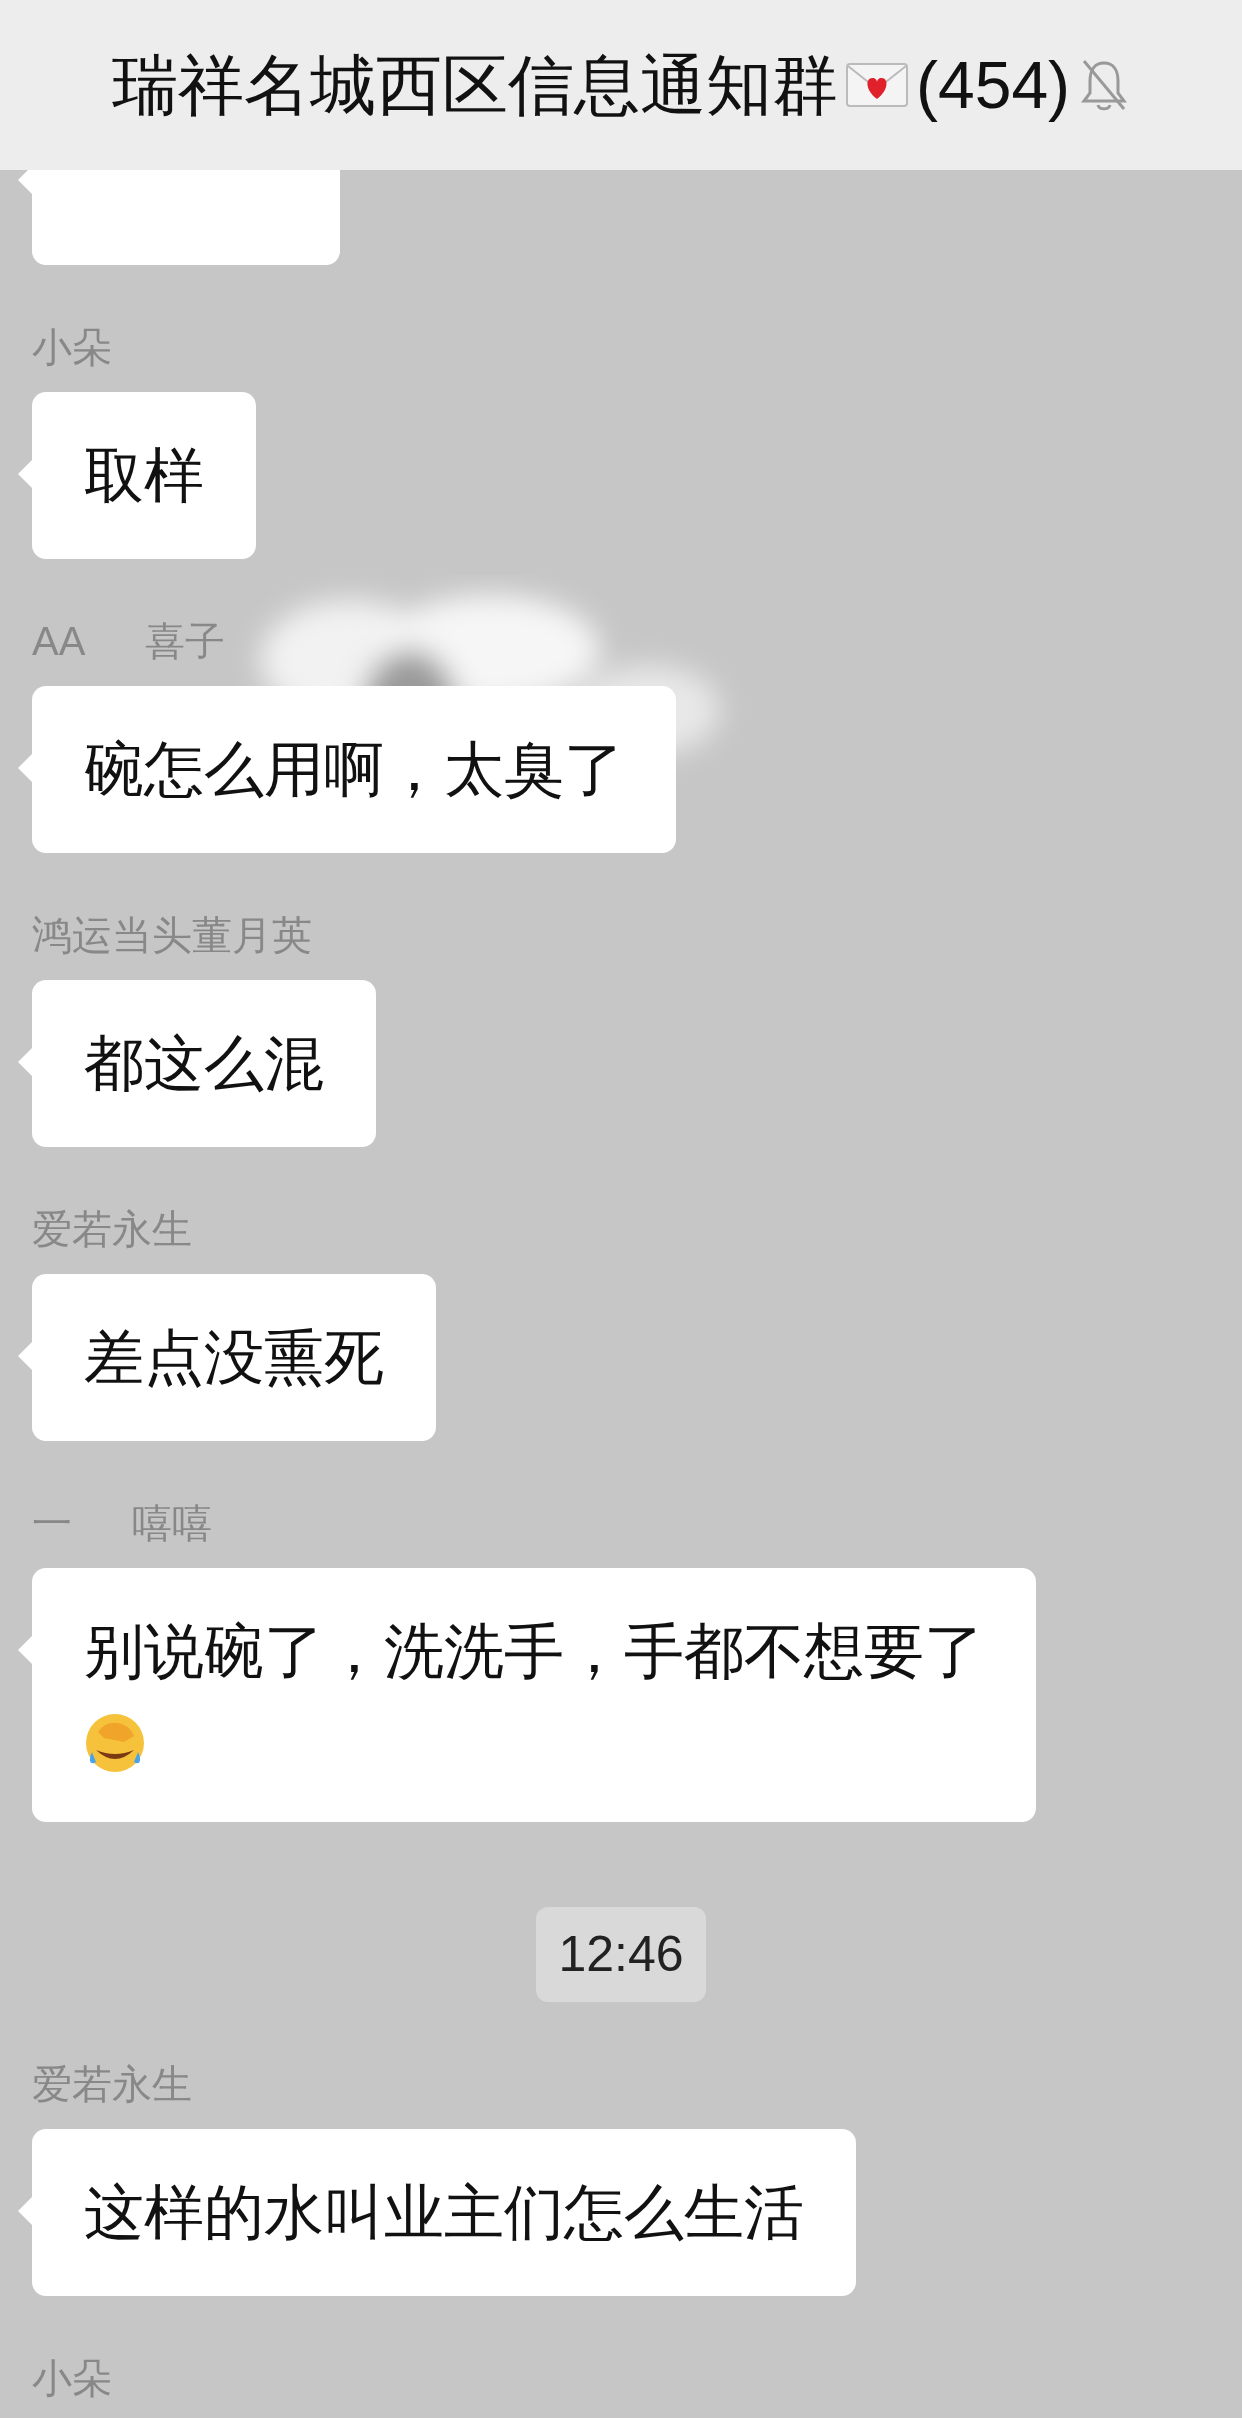 Image resolution: width=1242 pixels, height=2418 pixels. Describe the element at coordinates (354, 769) in the screenshot. I see `message-bubble: 碗怎么用啊，太臭了` at that location.